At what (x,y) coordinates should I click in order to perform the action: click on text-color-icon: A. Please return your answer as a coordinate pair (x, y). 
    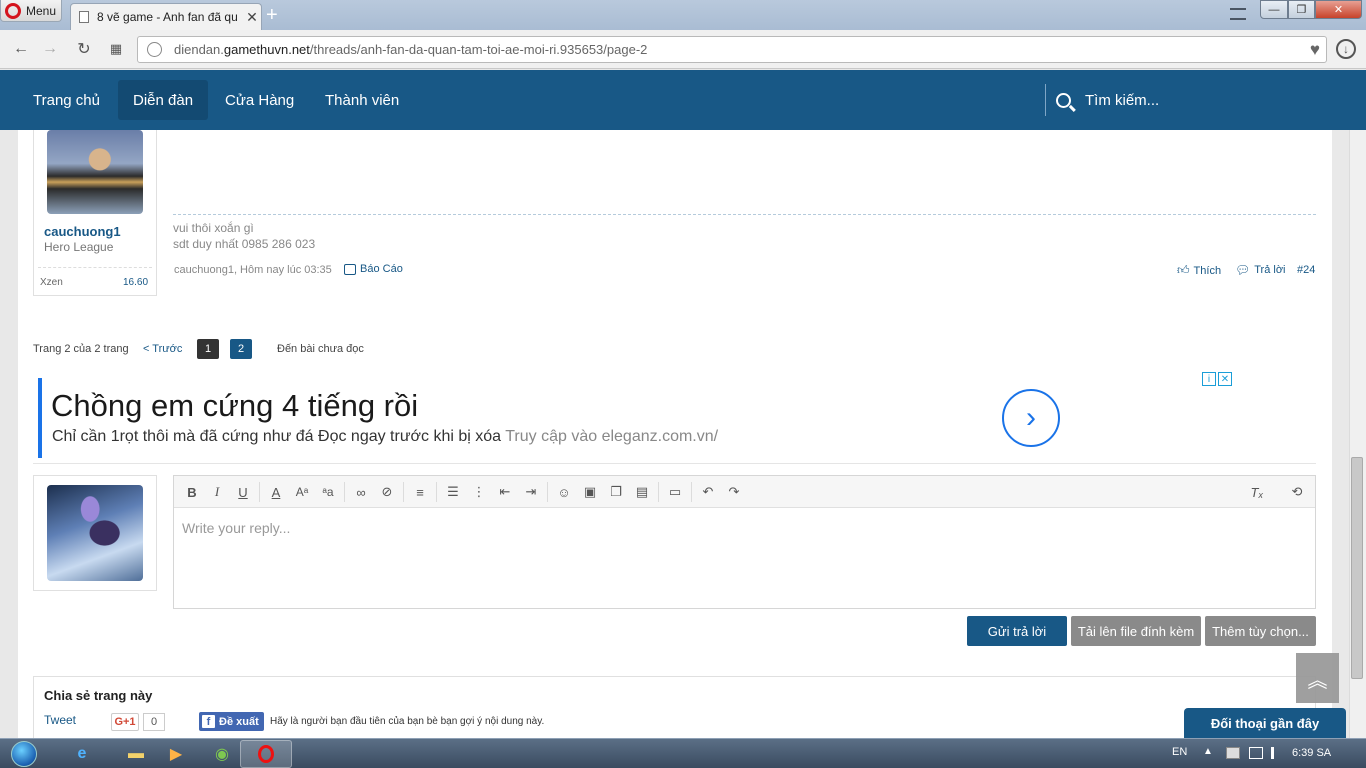
    Looking at the image, I should click on (276, 492).